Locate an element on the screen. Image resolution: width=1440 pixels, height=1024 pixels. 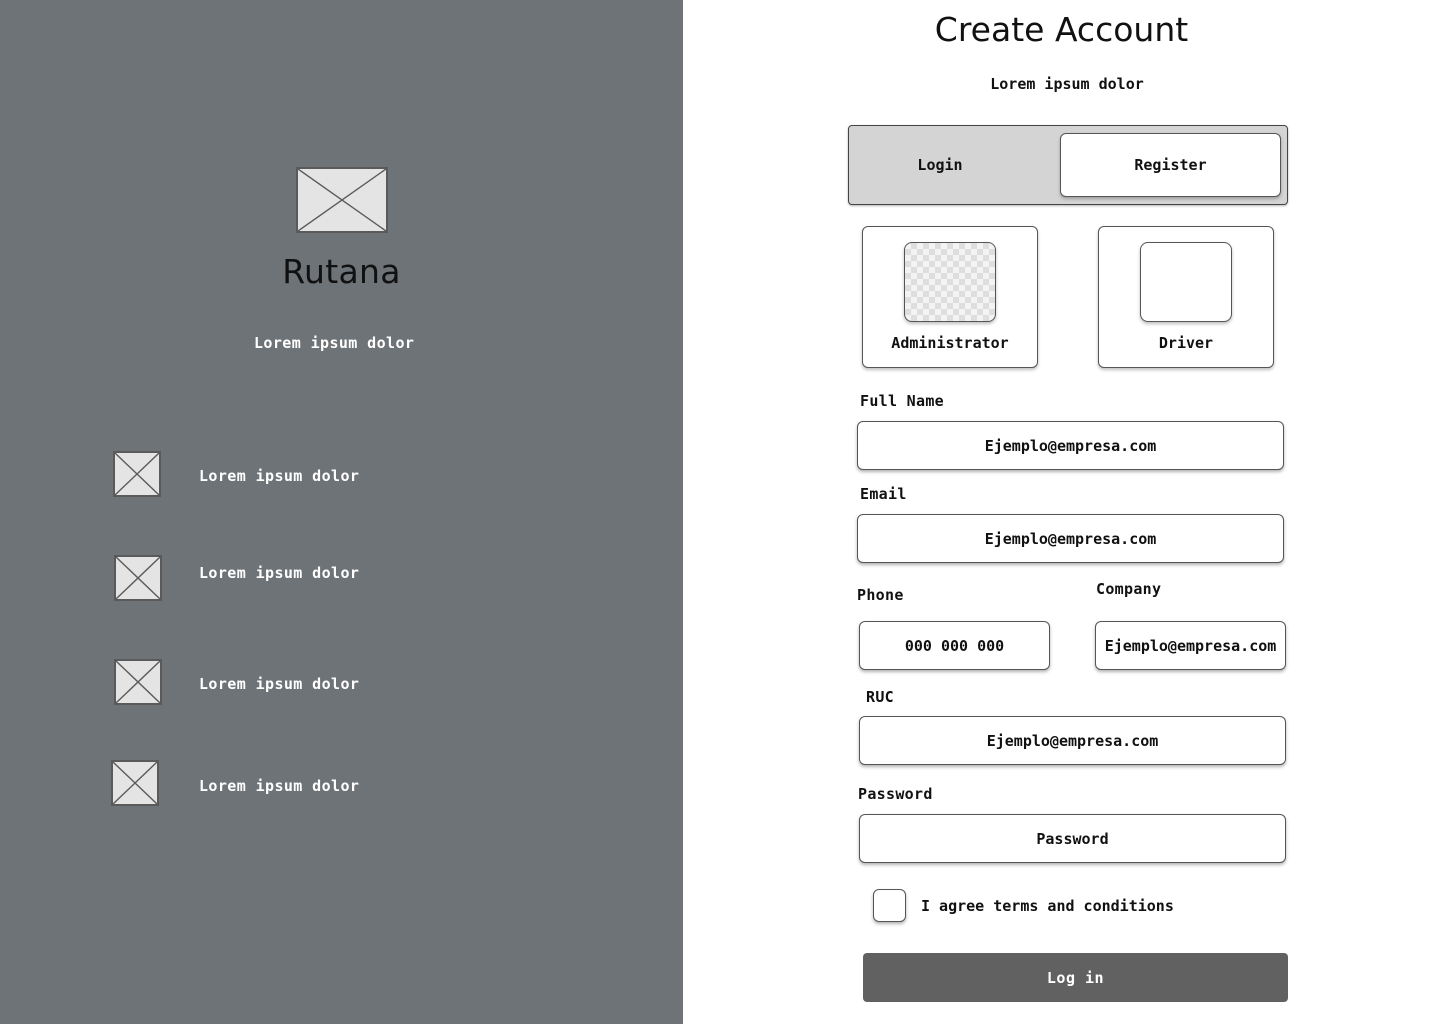
phone-input: 000 000 000 is located at coordinates (954, 645).